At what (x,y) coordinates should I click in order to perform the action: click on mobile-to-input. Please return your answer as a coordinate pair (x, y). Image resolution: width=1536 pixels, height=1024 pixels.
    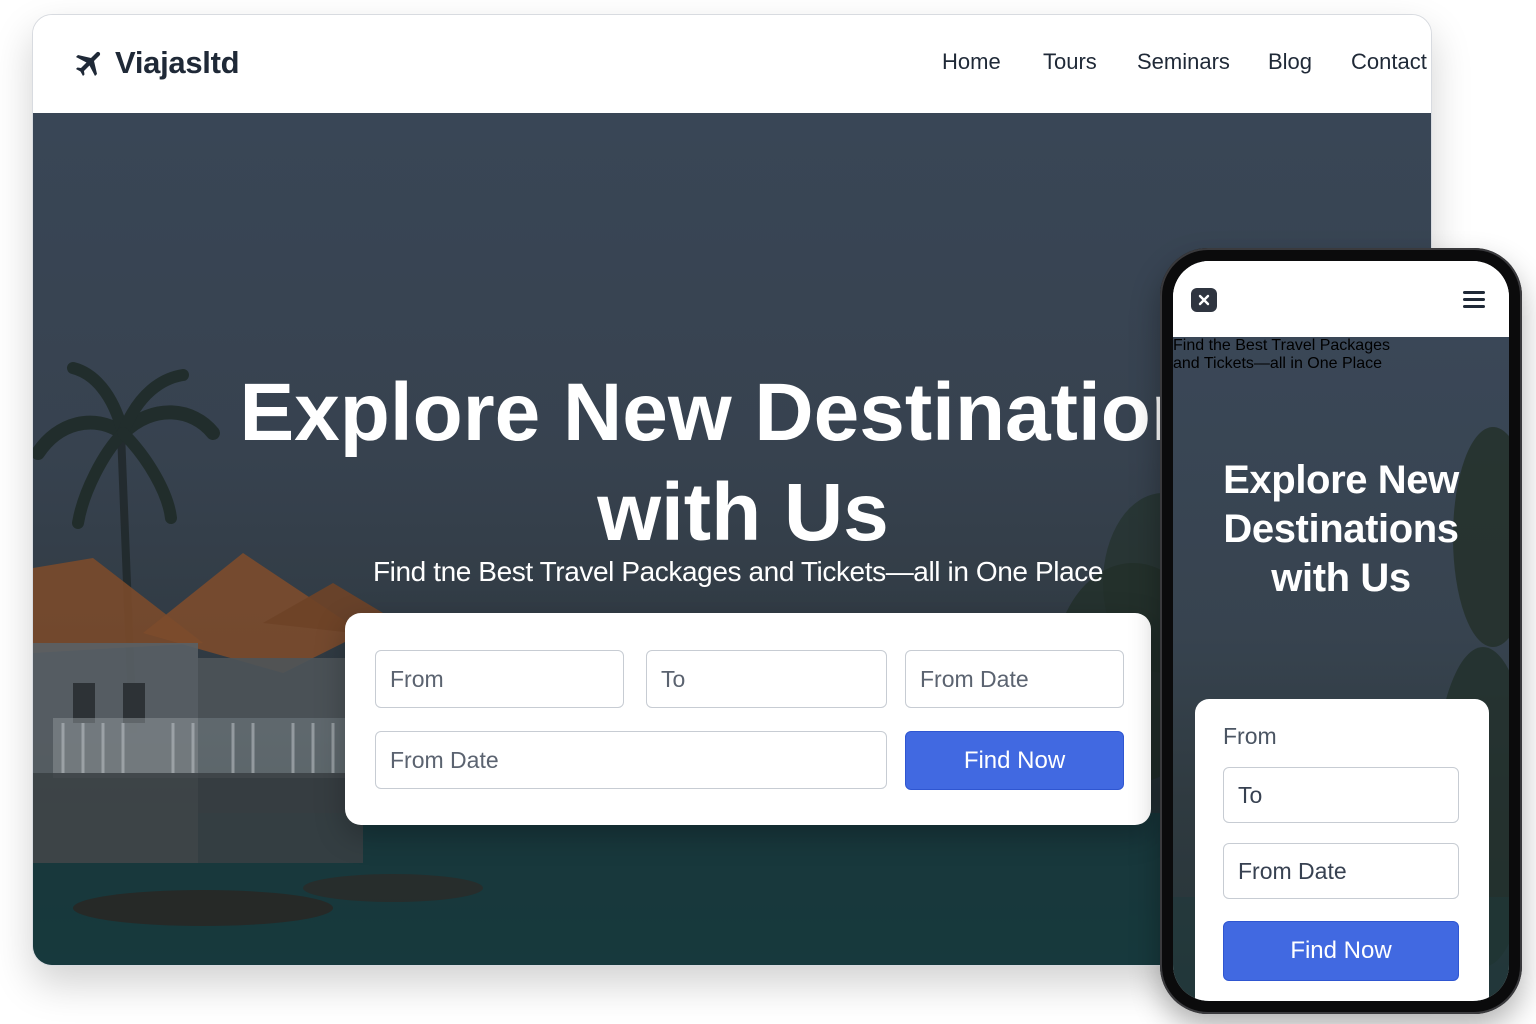
    Looking at the image, I should click on (1341, 795).